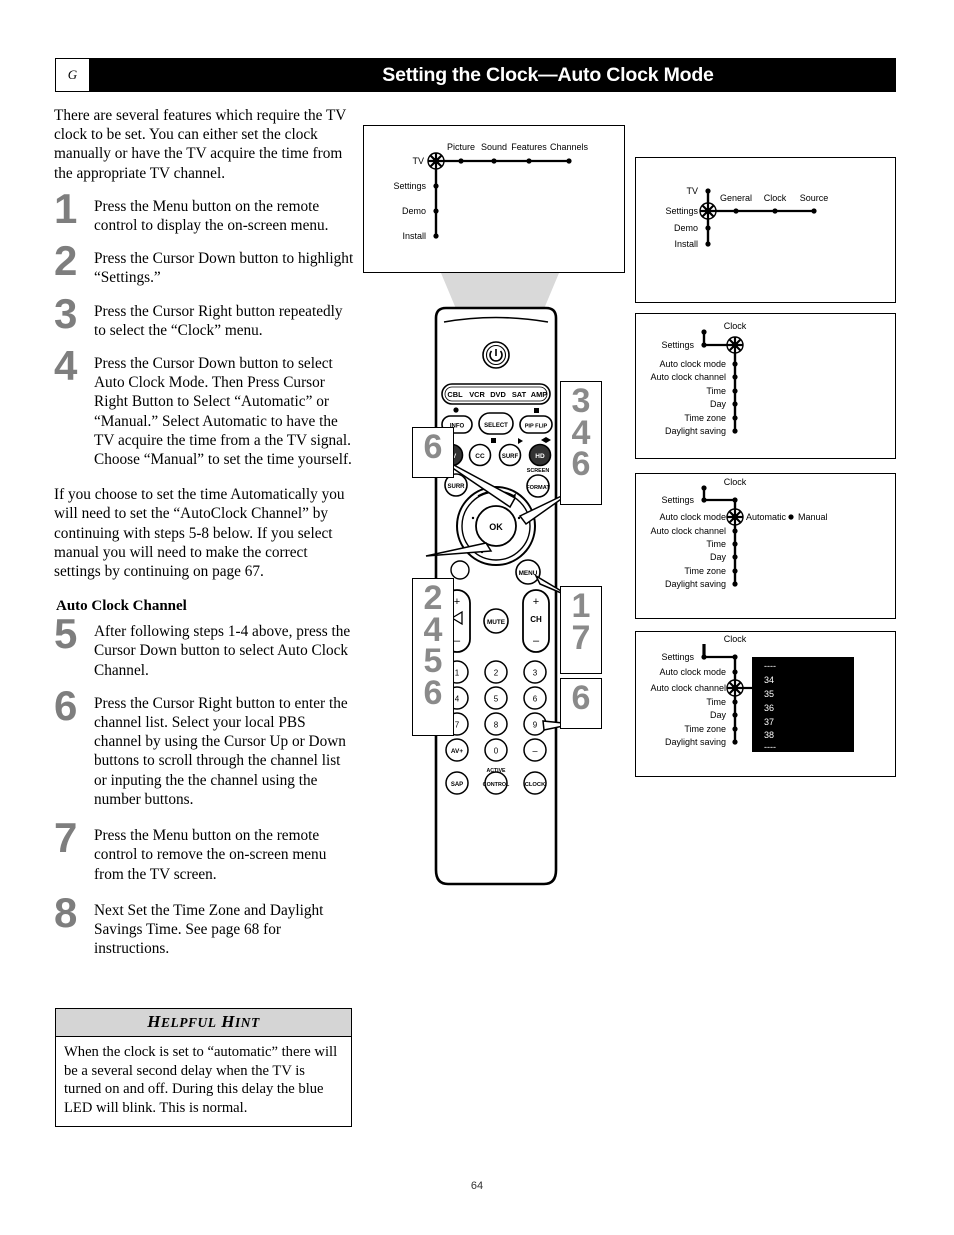 The image size is (954, 1235). I want to click on menu-label-time-zone: Time zone, so click(705, 571).